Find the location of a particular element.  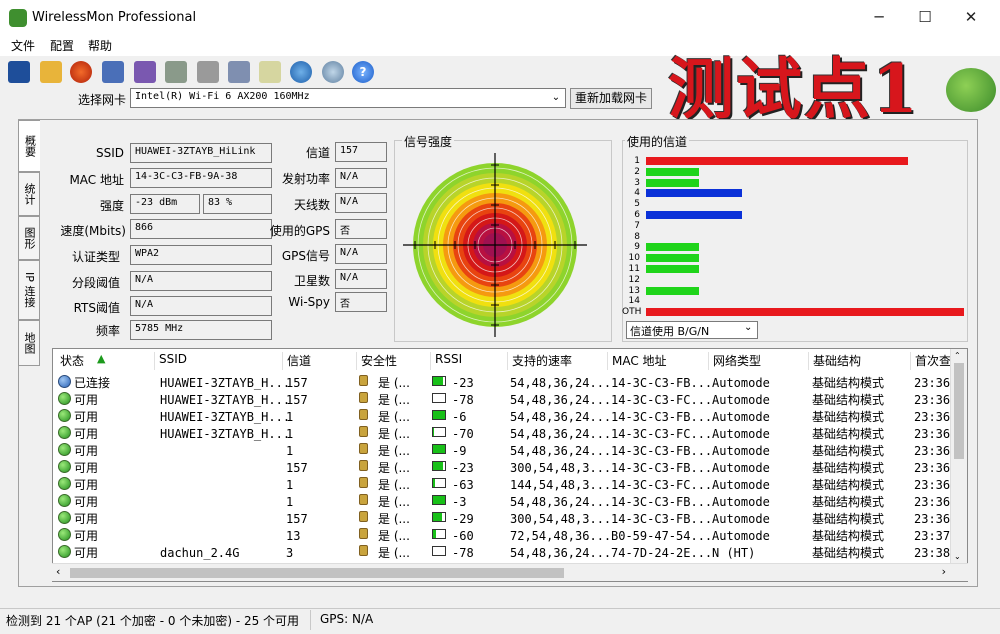

freq-label: 频率 is located at coordinates (107, 331).